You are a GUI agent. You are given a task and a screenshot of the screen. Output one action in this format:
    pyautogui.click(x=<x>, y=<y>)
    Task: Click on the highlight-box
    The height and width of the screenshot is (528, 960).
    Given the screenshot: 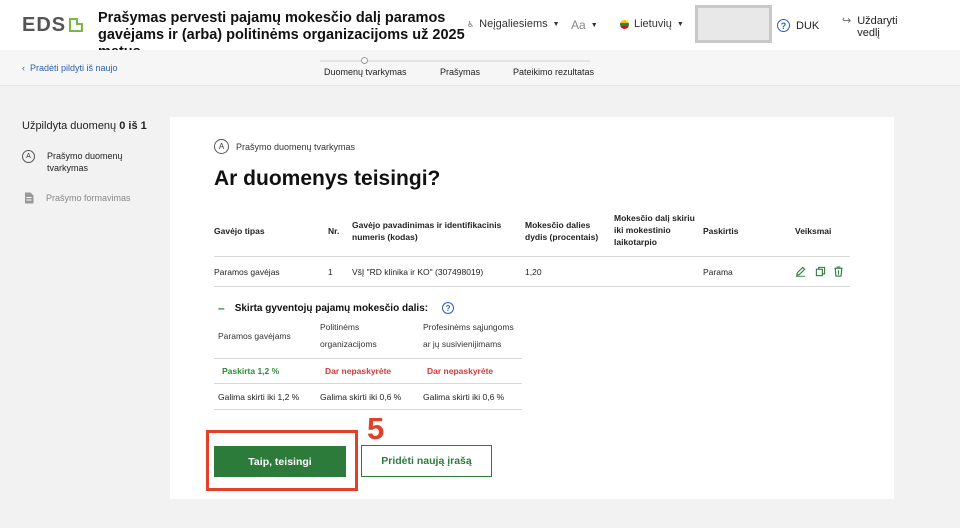 What is the action you would take?
    pyautogui.click(x=282, y=460)
    